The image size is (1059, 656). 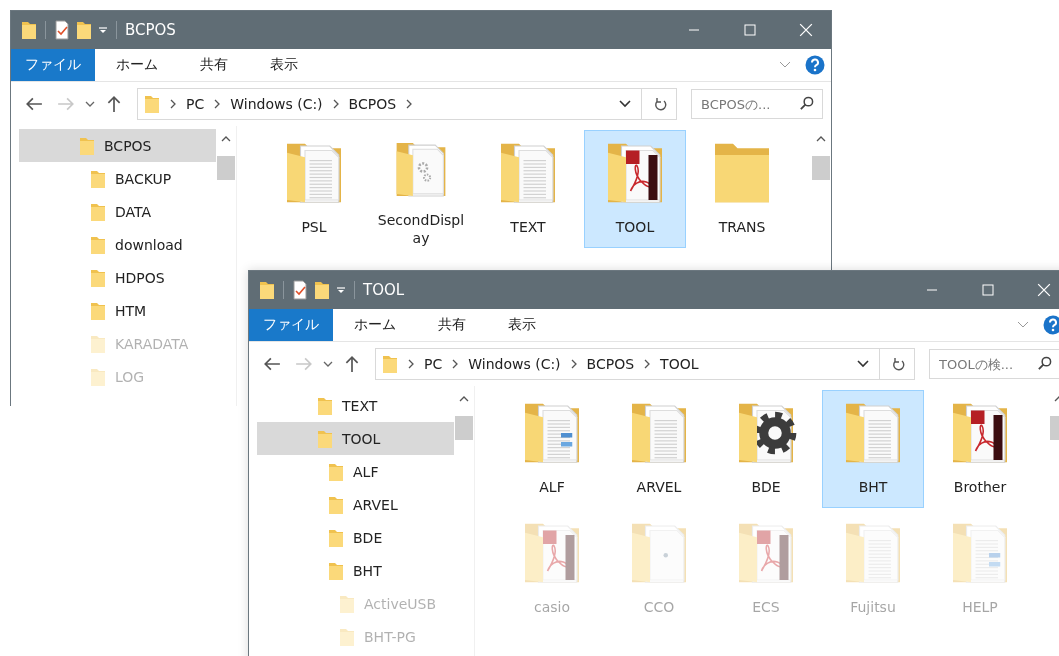 I want to click on tree-item: TEXT, so click(x=355, y=405).